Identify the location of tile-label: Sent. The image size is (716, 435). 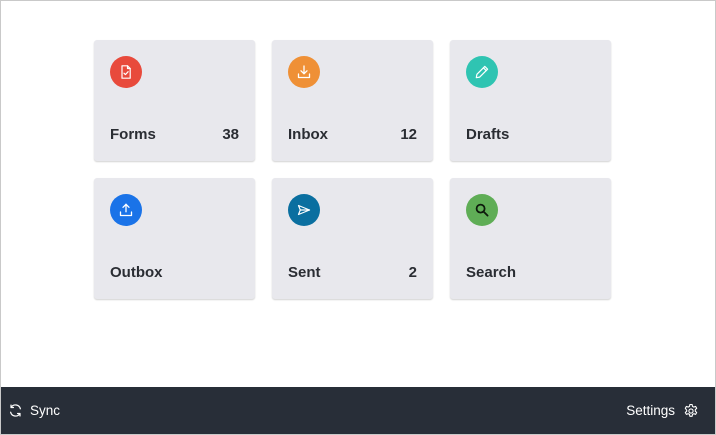
(304, 272).